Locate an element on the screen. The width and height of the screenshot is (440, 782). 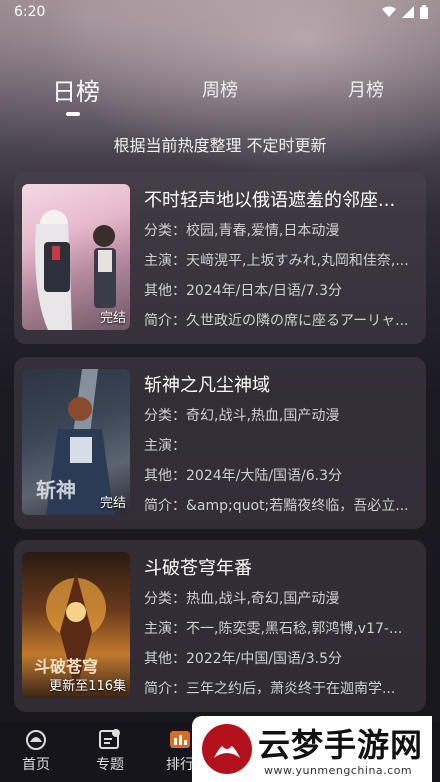
status-icons is located at coordinates (405, 12).